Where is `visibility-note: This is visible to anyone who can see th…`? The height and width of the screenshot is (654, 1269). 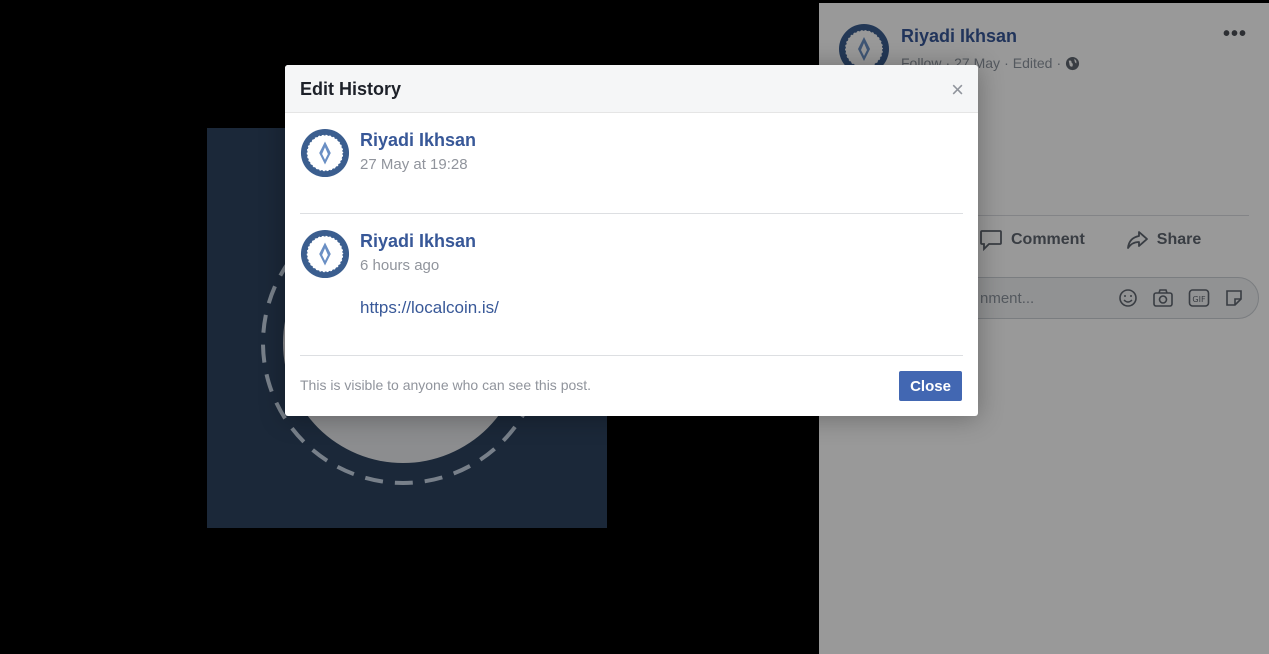
visibility-note: This is visible to anyone who can see th… is located at coordinates (446, 385).